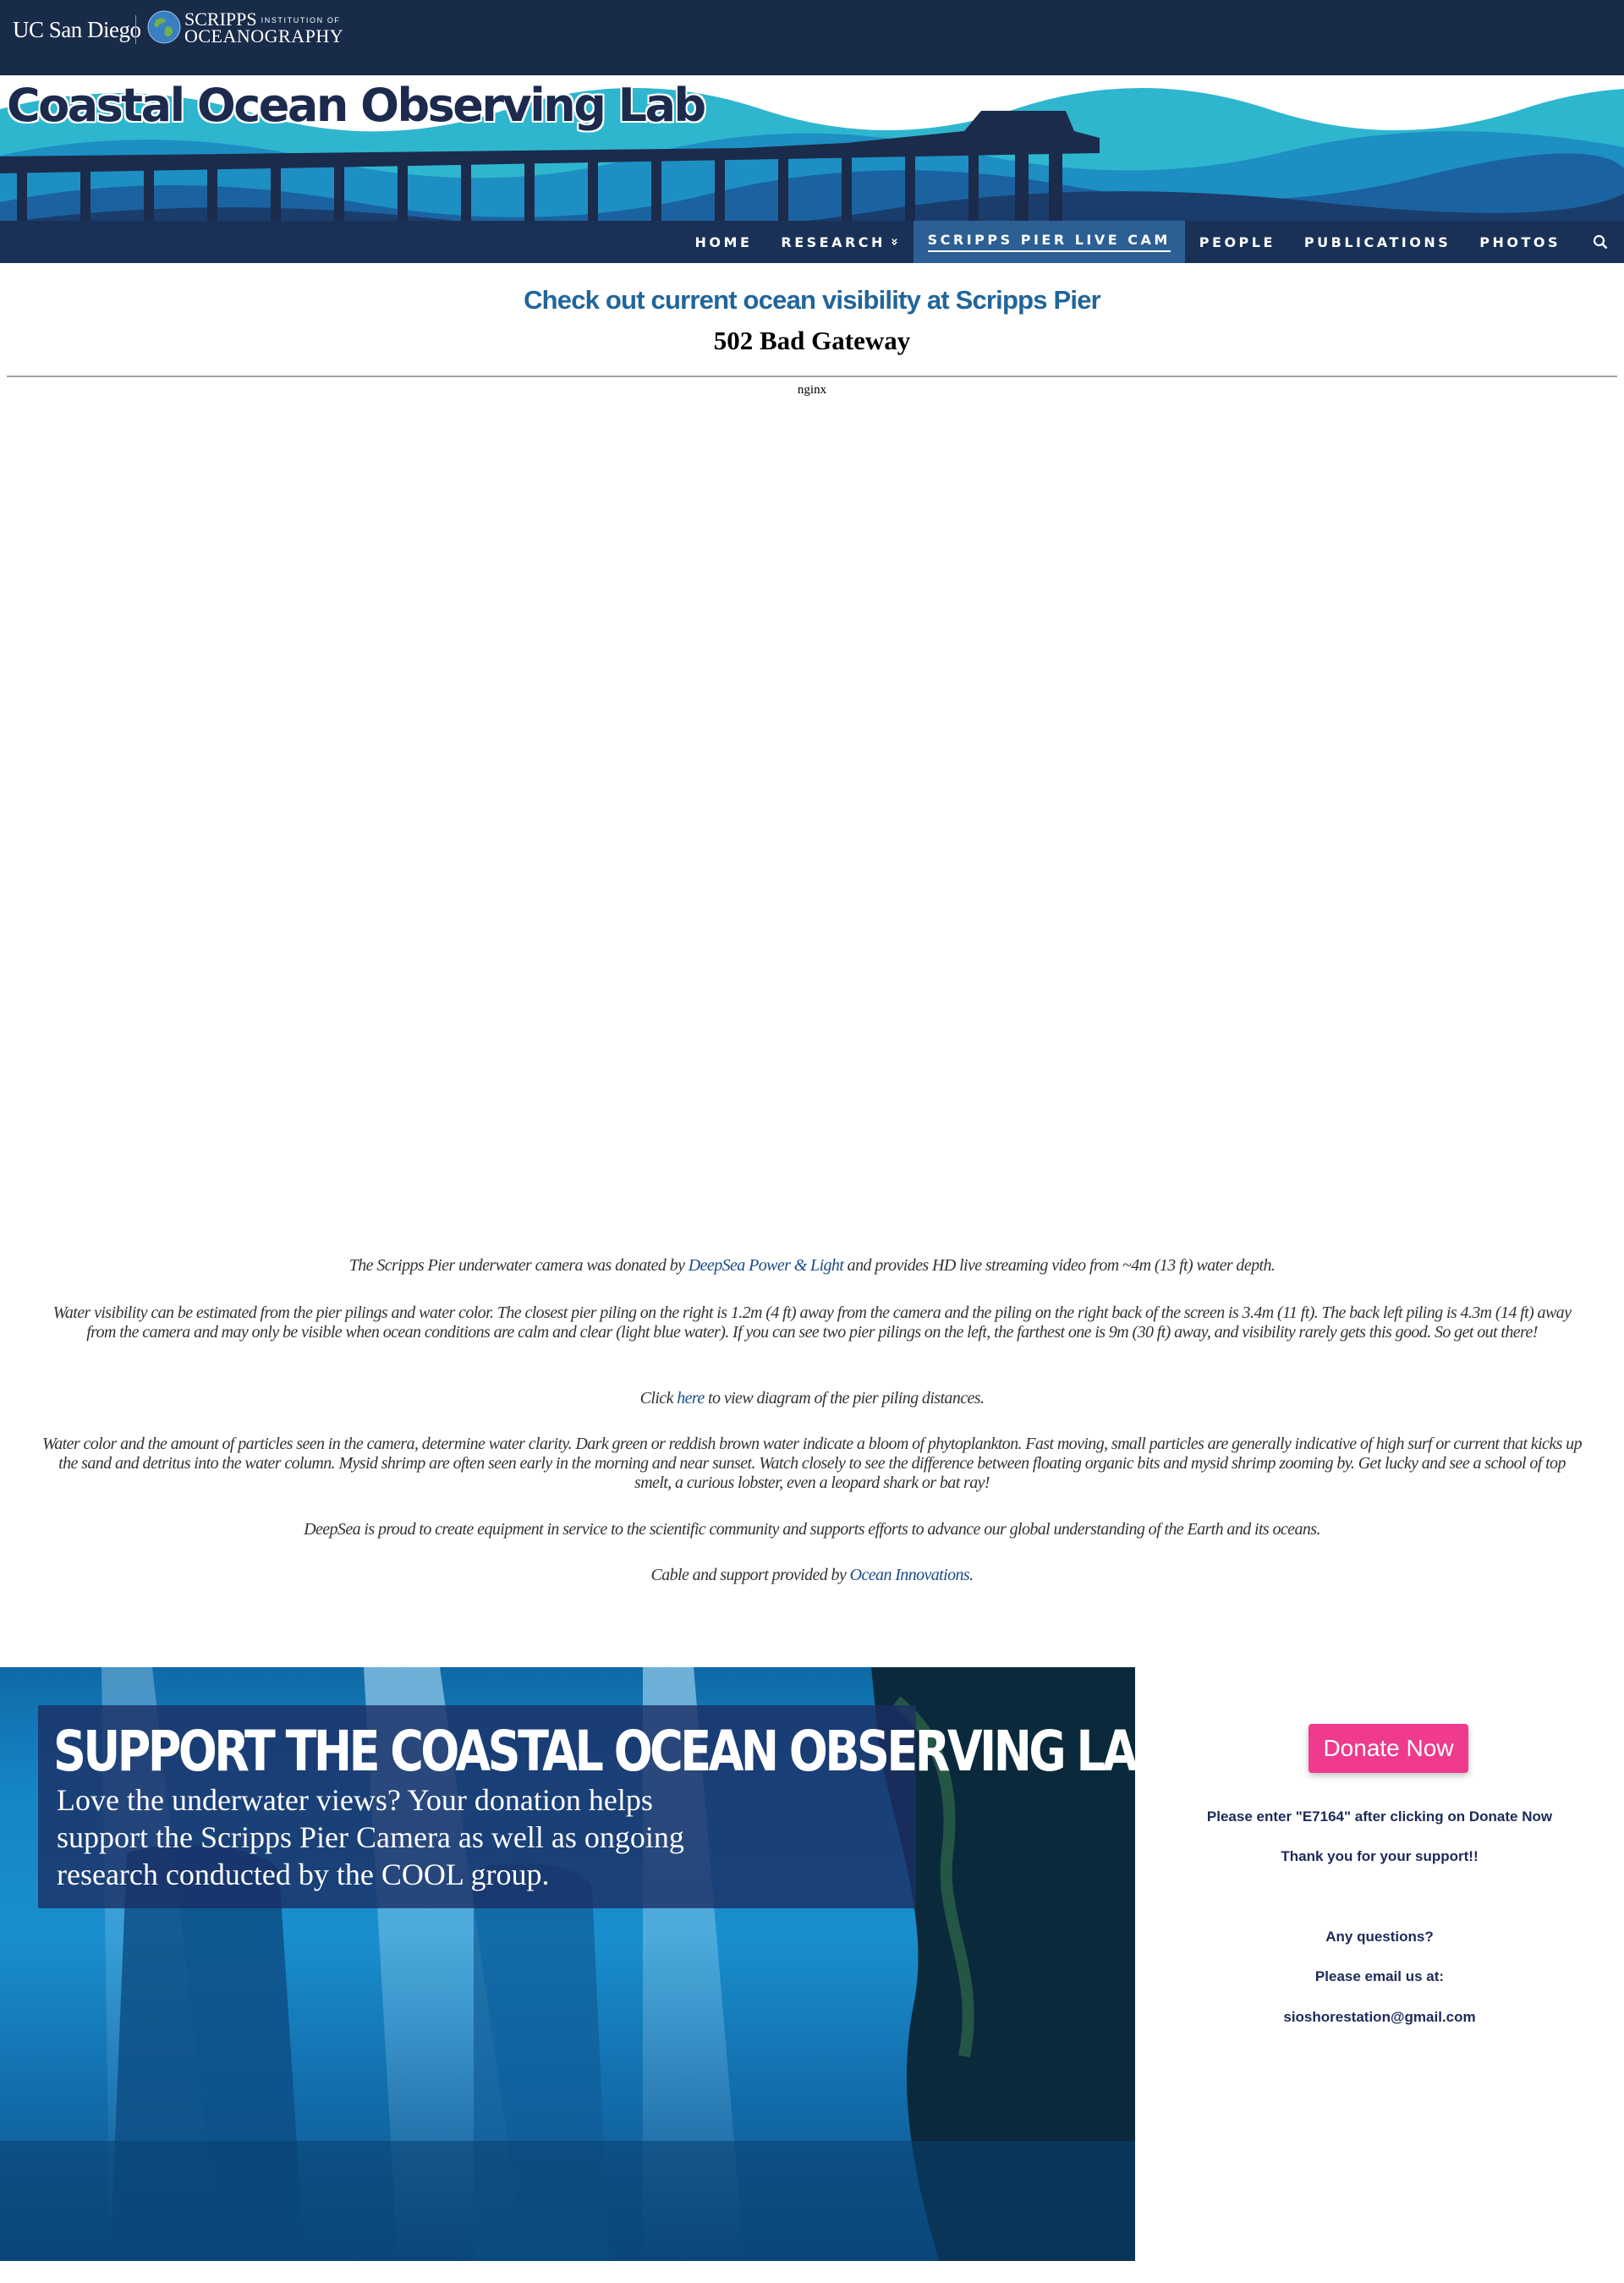 The image size is (1624, 2283). I want to click on nav-live-cam-label: SCRIPPS PIER LIVE CAM, so click(1049, 242).